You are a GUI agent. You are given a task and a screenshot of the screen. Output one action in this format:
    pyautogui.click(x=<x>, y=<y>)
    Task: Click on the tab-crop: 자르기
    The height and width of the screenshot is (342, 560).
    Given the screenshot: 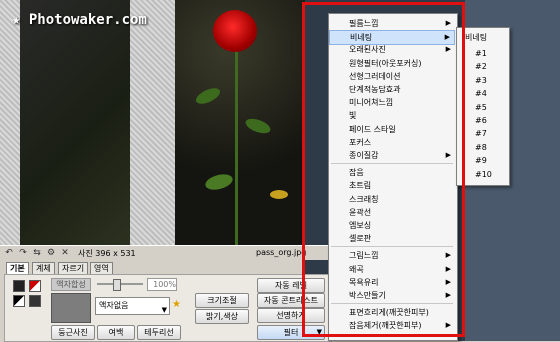 What is the action you would take?
    pyautogui.click(x=73, y=268)
    